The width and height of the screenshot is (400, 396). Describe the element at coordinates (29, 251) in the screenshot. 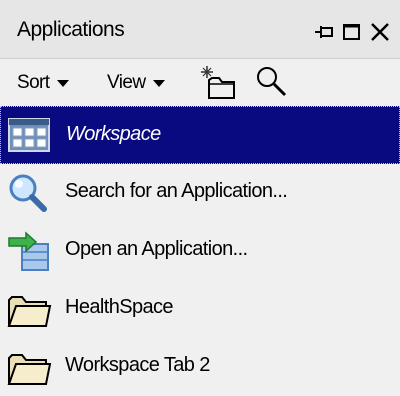

I see `open-application-icon` at that location.